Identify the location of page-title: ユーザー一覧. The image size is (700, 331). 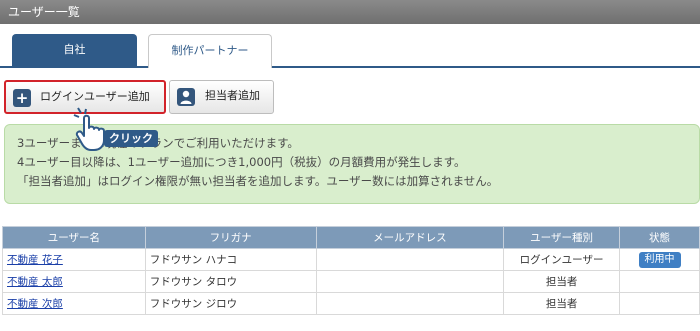
(44, 12).